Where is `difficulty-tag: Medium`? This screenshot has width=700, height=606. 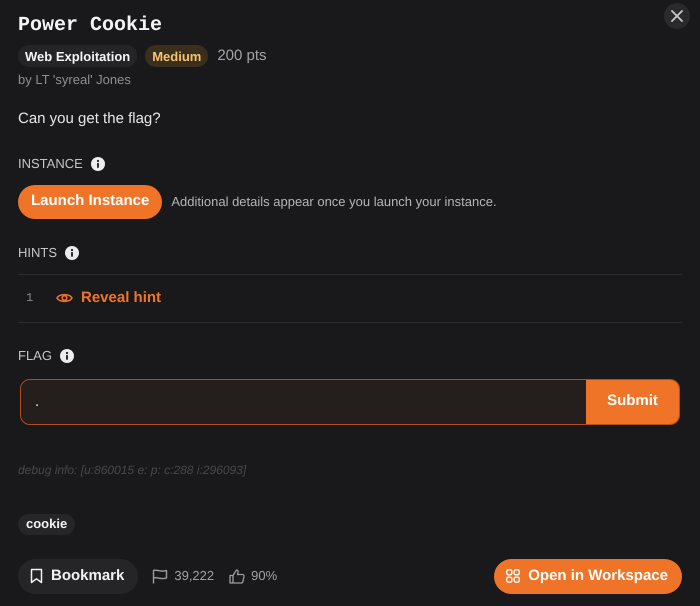
difficulty-tag: Medium is located at coordinates (176, 56).